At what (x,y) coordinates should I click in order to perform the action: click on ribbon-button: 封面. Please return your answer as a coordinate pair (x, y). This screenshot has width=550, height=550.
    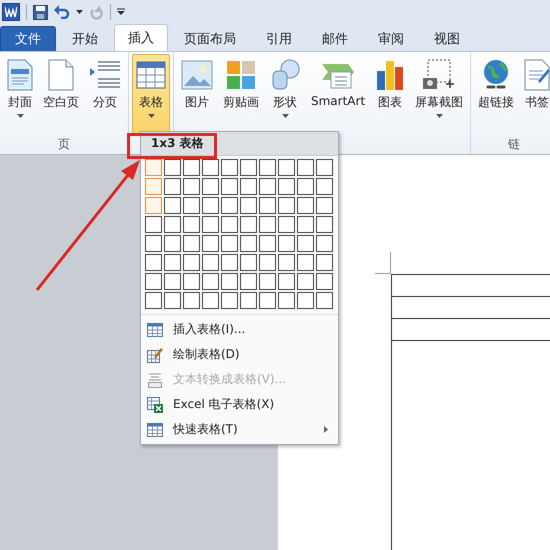
    Looking at the image, I should click on (20, 95).